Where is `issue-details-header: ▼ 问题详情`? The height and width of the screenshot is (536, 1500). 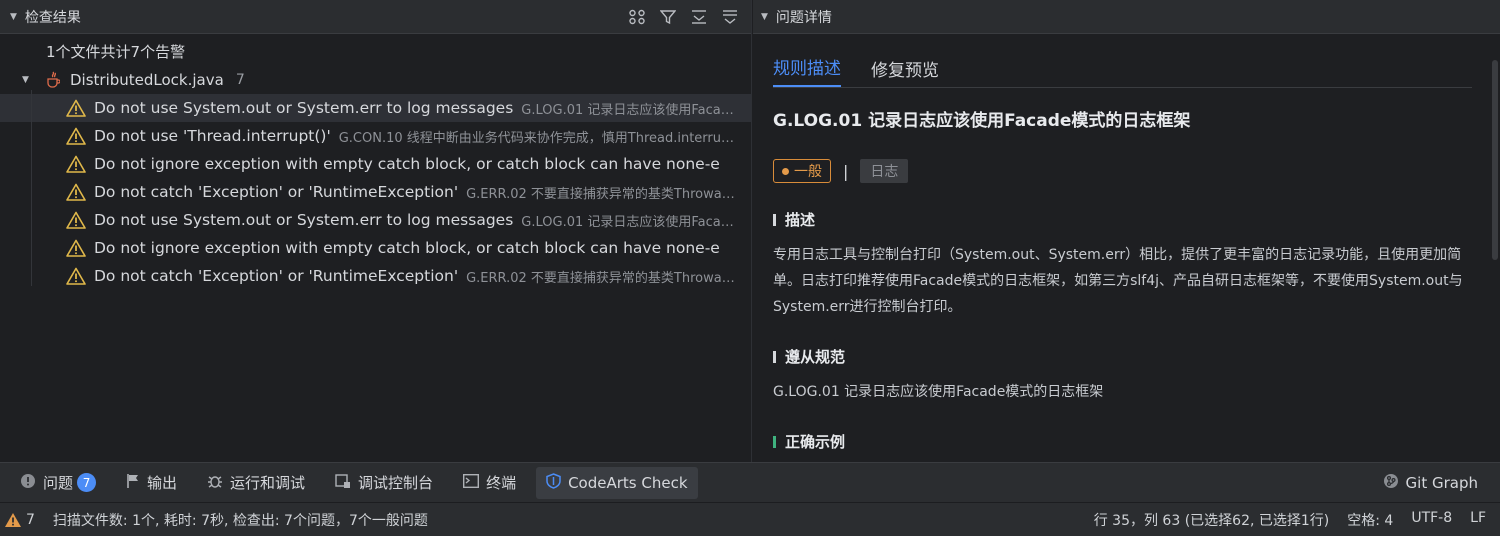
issue-details-header: ▼ 问题详情 is located at coordinates (1126, 17).